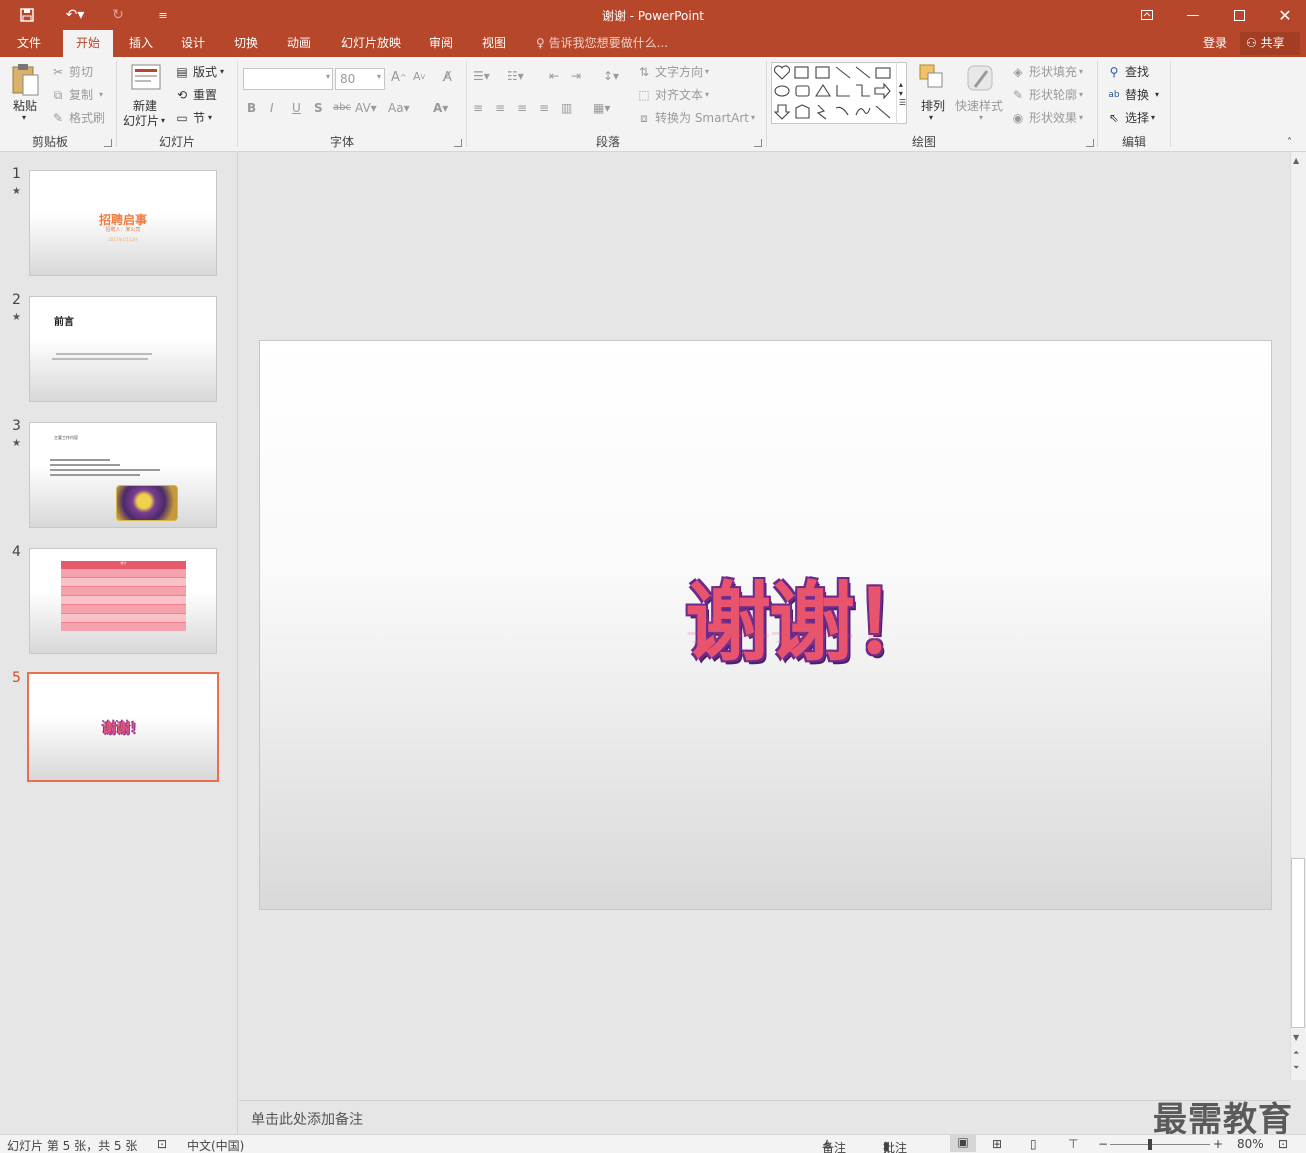  I want to click on decrease-indent-icon: ⇤, so click(554, 76).